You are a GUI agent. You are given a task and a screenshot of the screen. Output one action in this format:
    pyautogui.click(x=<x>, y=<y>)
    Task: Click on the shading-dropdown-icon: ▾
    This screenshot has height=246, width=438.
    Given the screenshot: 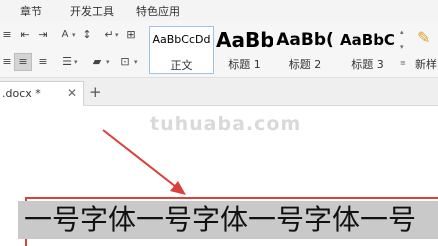 What is the action you would take?
    pyautogui.click(x=108, y=62)
    